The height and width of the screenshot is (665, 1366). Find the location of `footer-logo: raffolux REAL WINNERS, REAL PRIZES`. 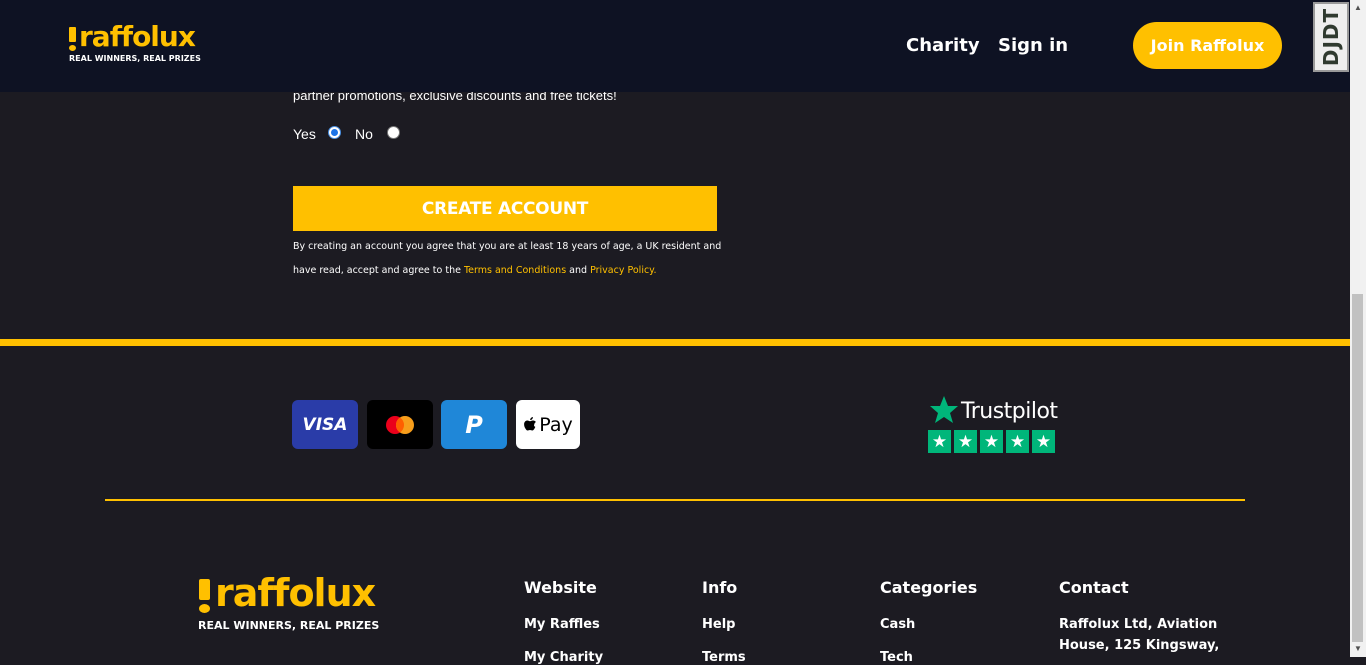

footer-logo: raffolux REAL WINNERS, REAL PRIZES is located at coordinates (297, 603).